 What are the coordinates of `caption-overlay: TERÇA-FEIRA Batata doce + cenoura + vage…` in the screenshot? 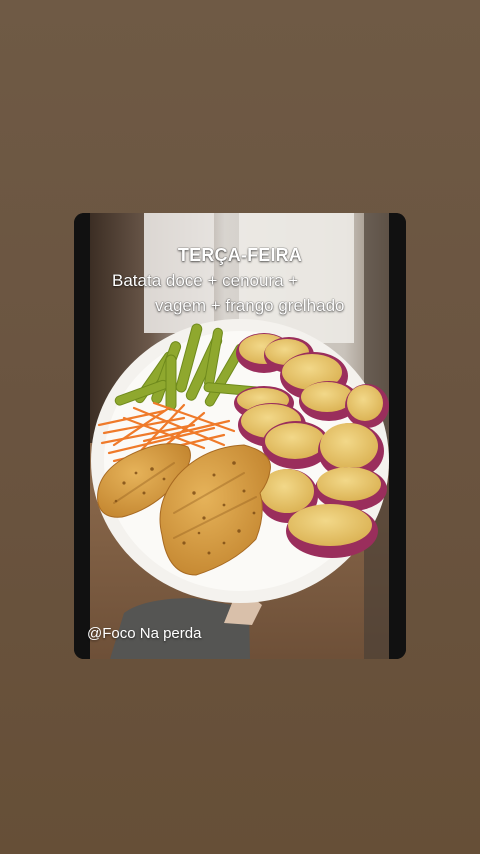 It's located at (240, 273).